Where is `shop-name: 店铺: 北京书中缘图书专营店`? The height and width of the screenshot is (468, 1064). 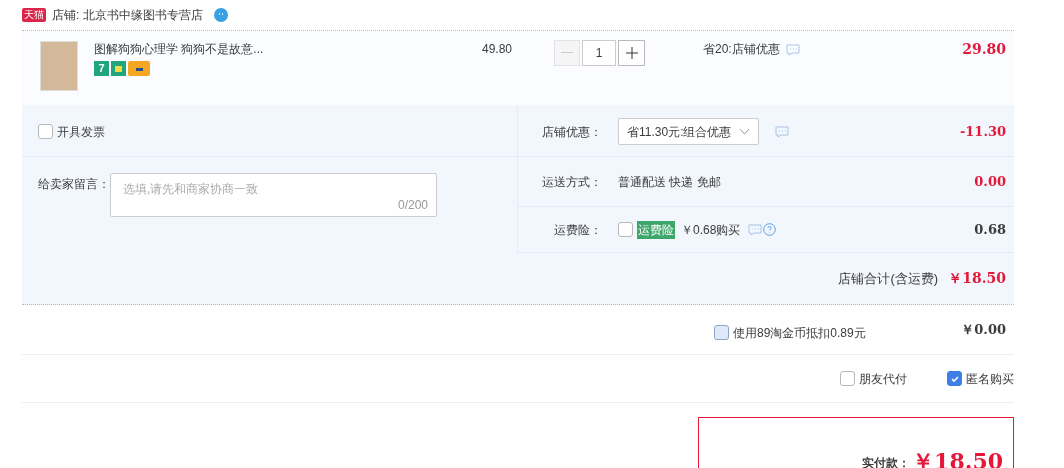 shop-name: 店铺: 北京书中缘图书专营店 is located at coordinates (127, 15).